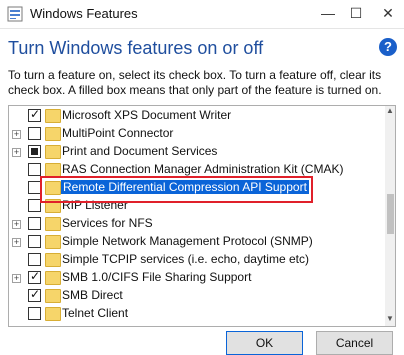 This screenshot has height=355, width=404. Describe the element at coordinates (390, 112) in the screenshot. I see `scroll-up-icon: ▲` at that location.